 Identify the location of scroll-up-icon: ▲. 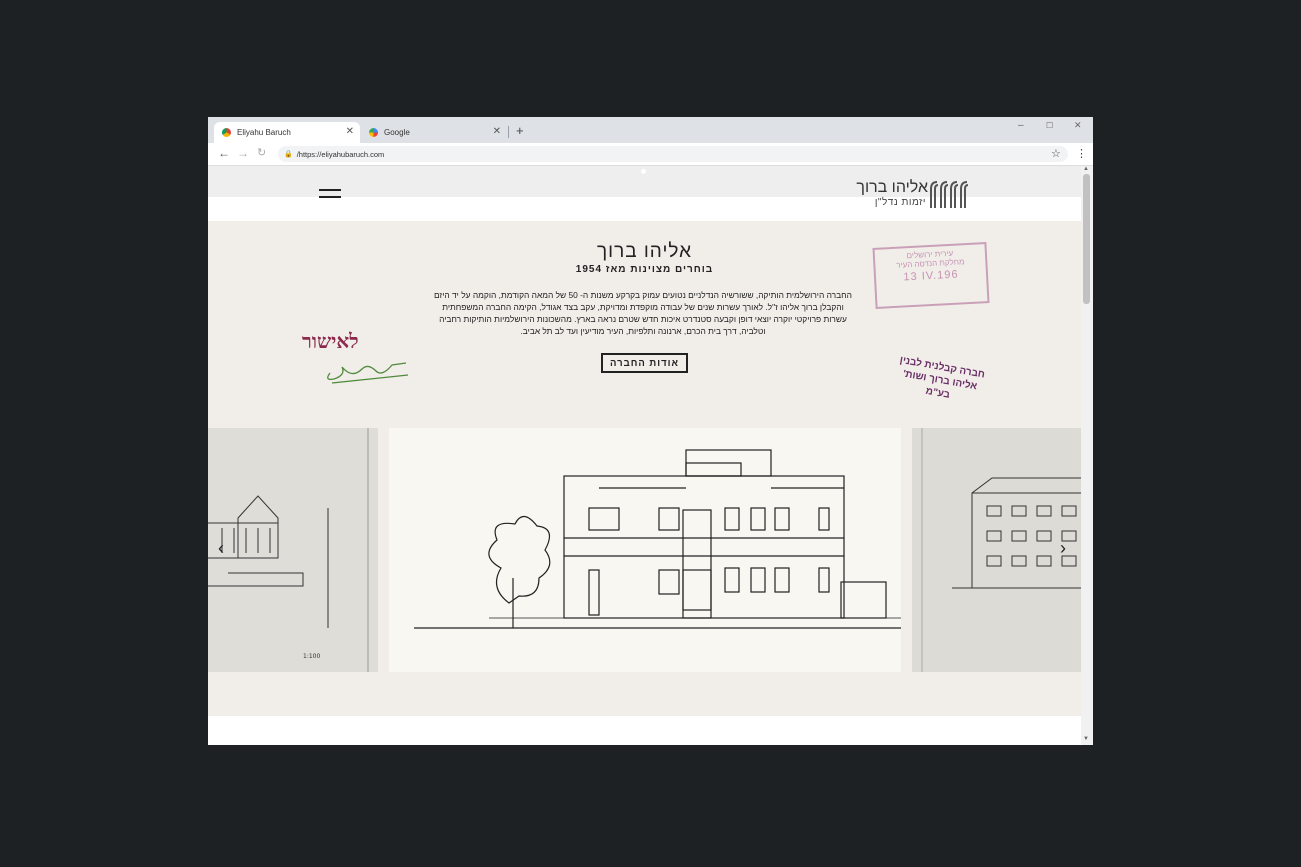
(1086, 169).